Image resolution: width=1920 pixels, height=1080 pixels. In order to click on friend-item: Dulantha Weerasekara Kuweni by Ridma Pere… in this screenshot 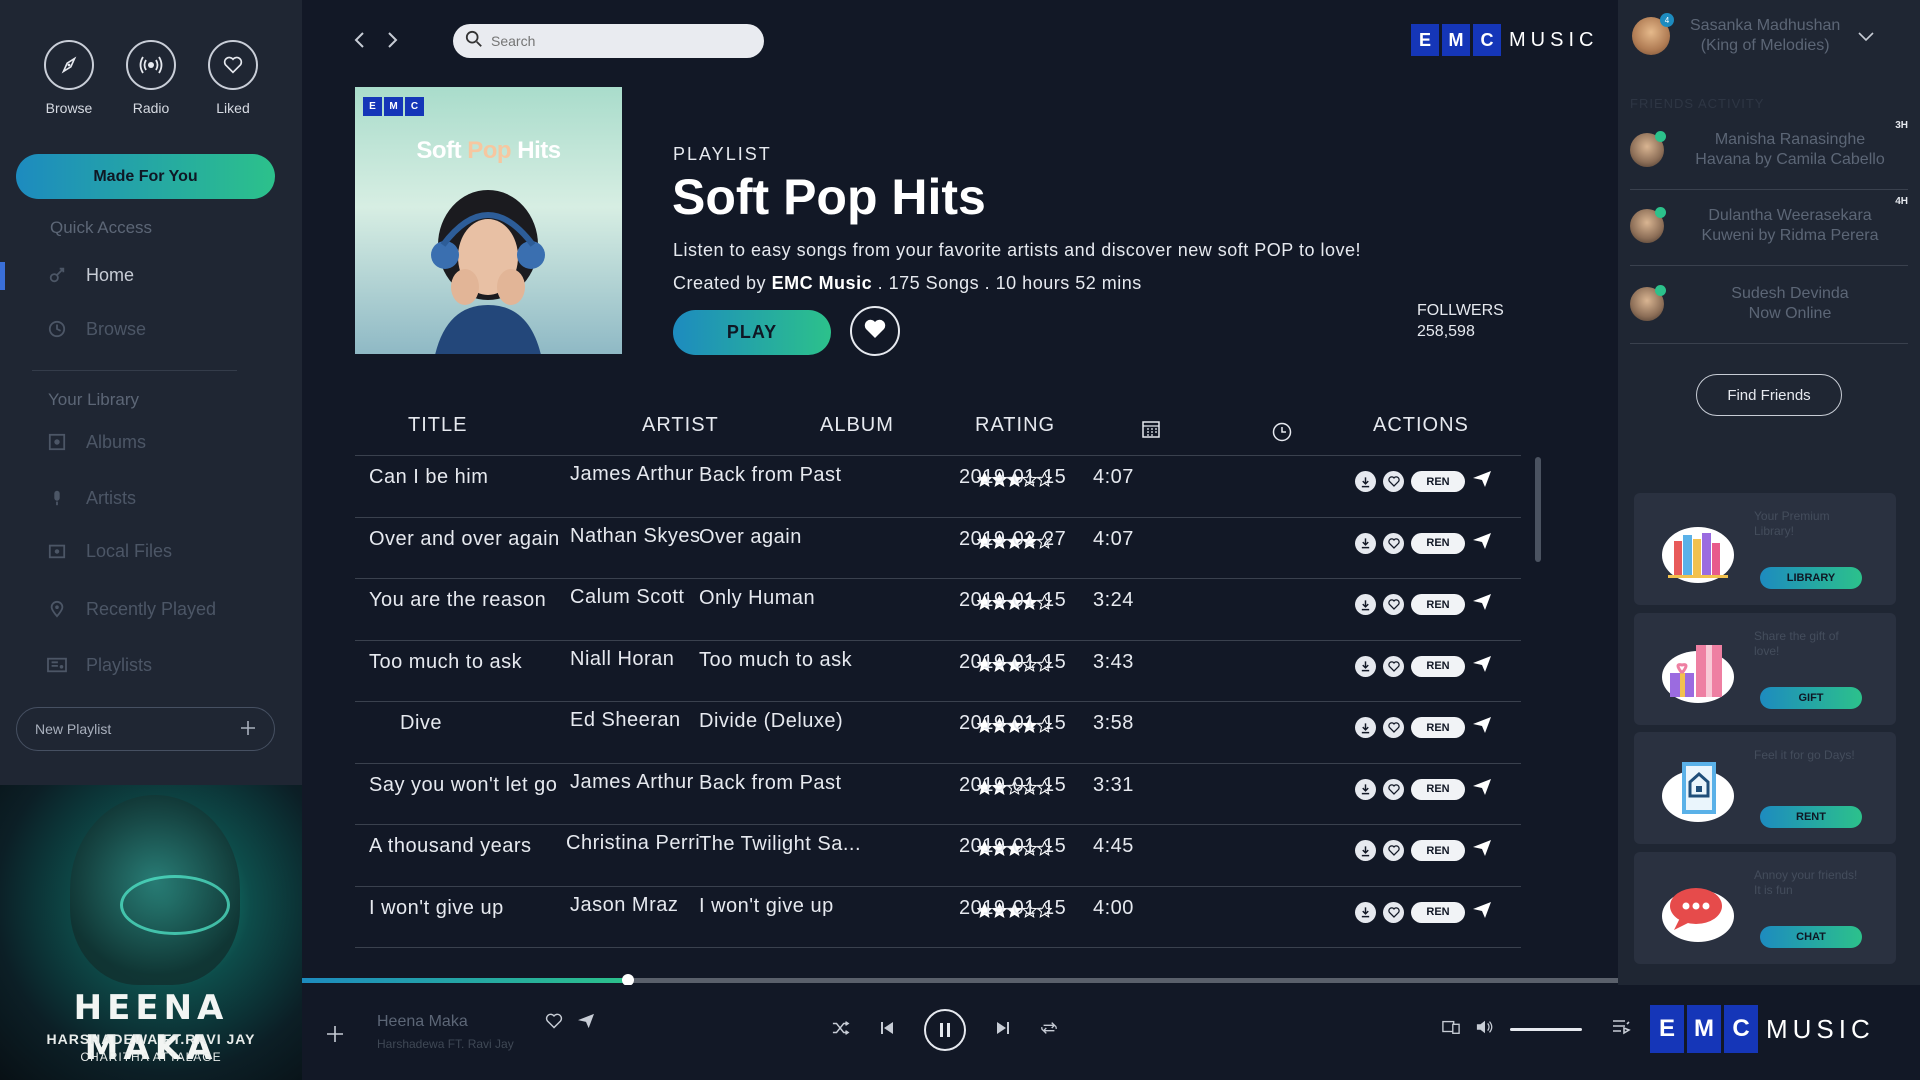, I will do `click(1769, 226)`.